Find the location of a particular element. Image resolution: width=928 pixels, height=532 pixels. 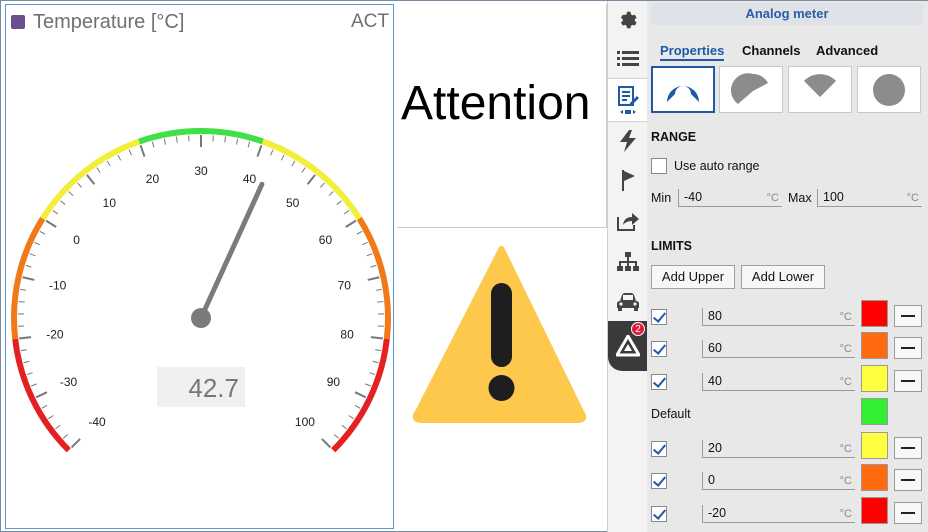

limit-lower-1-checkbox is located at coordinates (659, 449).